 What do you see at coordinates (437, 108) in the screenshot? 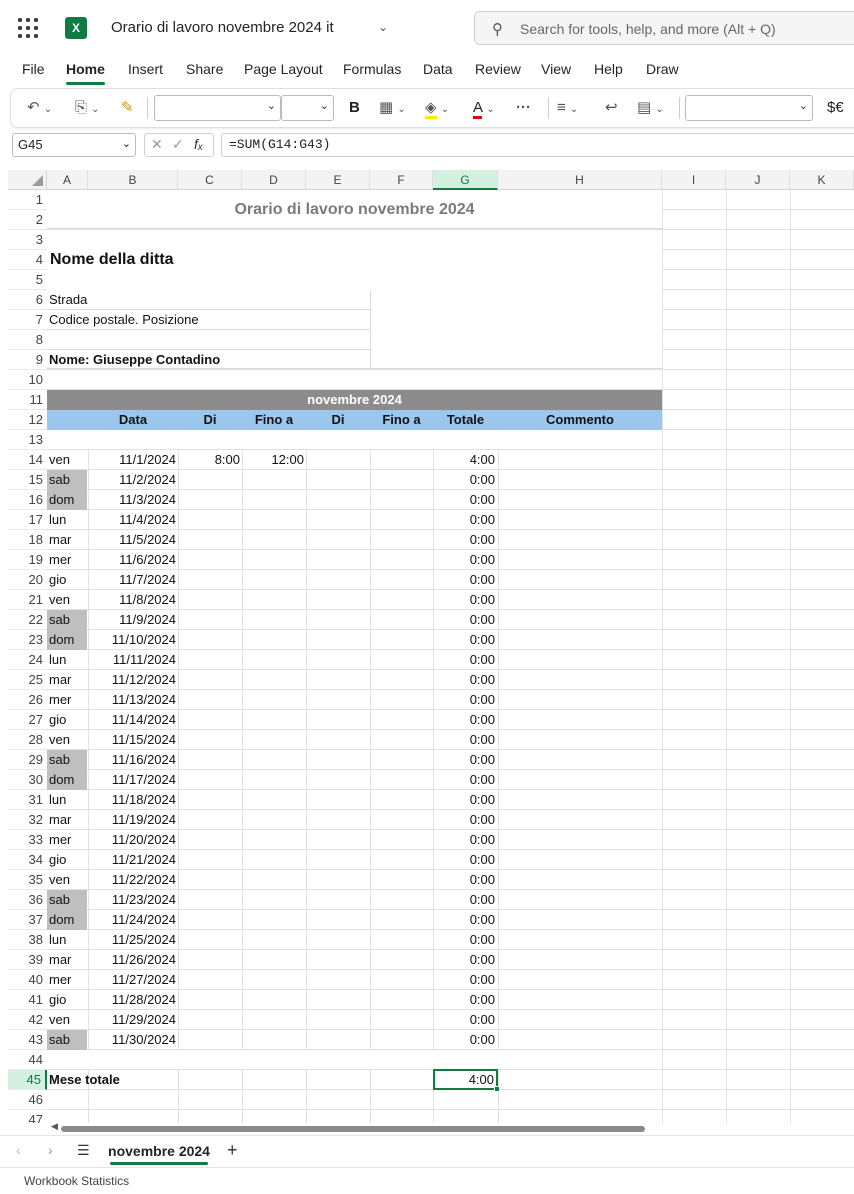
I see `fill-color-icon: ◈ ⌄` at bounding box center [437, 108].